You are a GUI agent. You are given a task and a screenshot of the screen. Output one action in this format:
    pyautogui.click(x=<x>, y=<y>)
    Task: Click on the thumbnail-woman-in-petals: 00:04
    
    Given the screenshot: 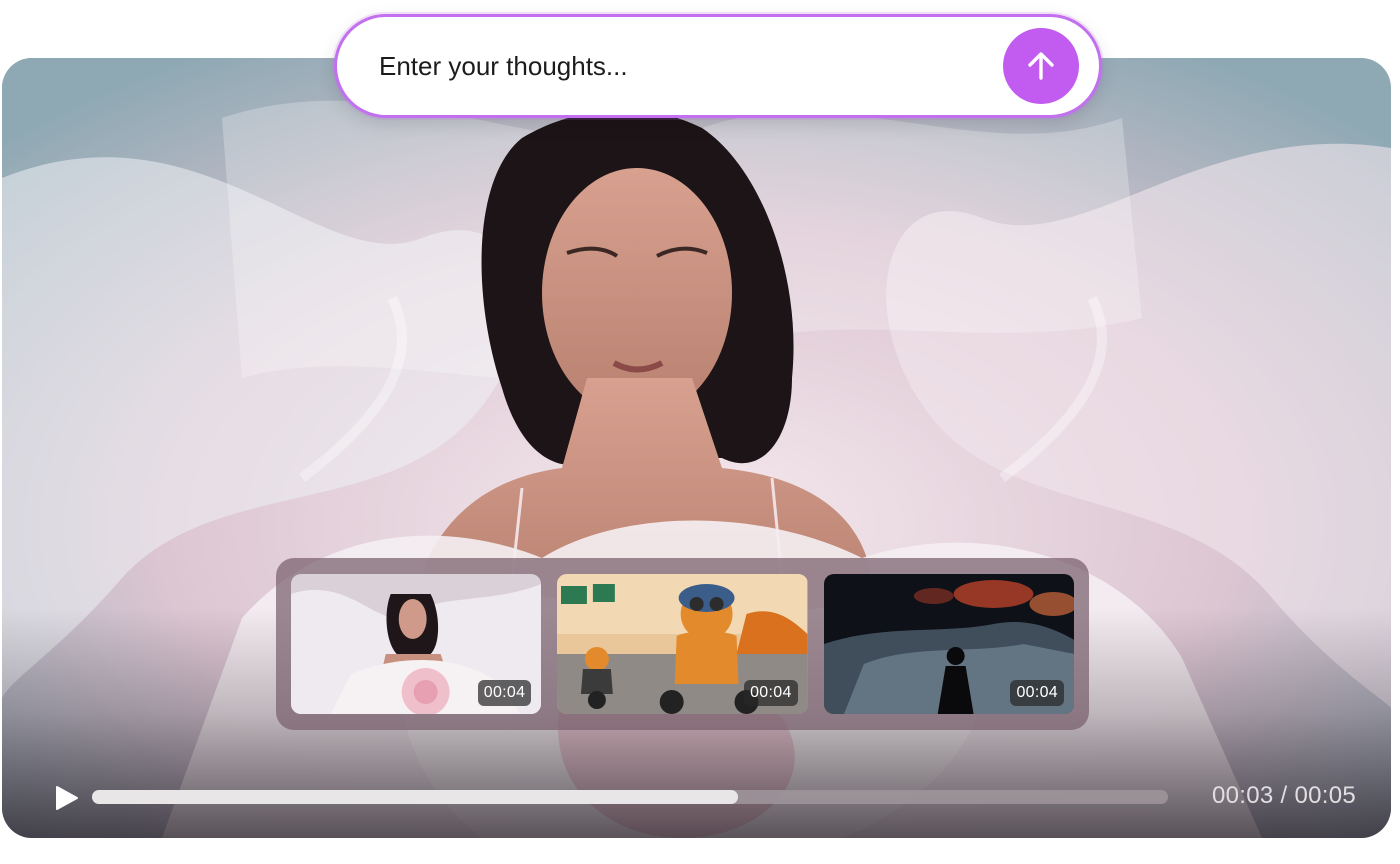 What is the action you would take?
    pyautogui.click(x=416, y=644)
    